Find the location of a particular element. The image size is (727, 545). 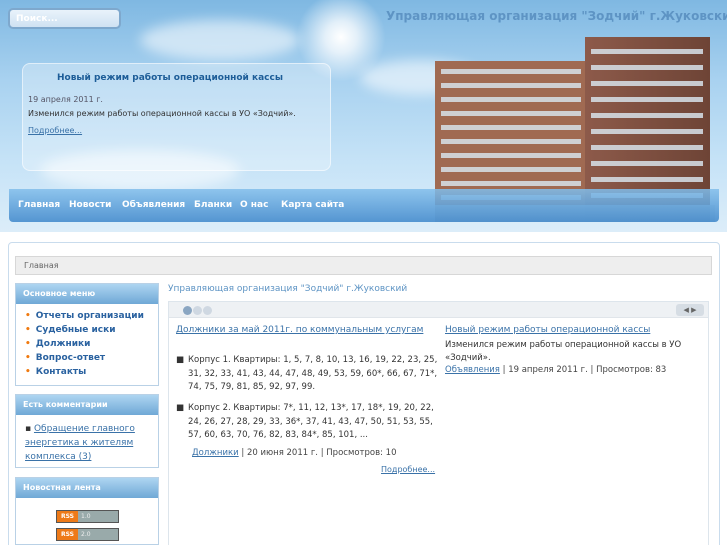

nav-item-forms: Бланки is located at coordinates (213, 205).